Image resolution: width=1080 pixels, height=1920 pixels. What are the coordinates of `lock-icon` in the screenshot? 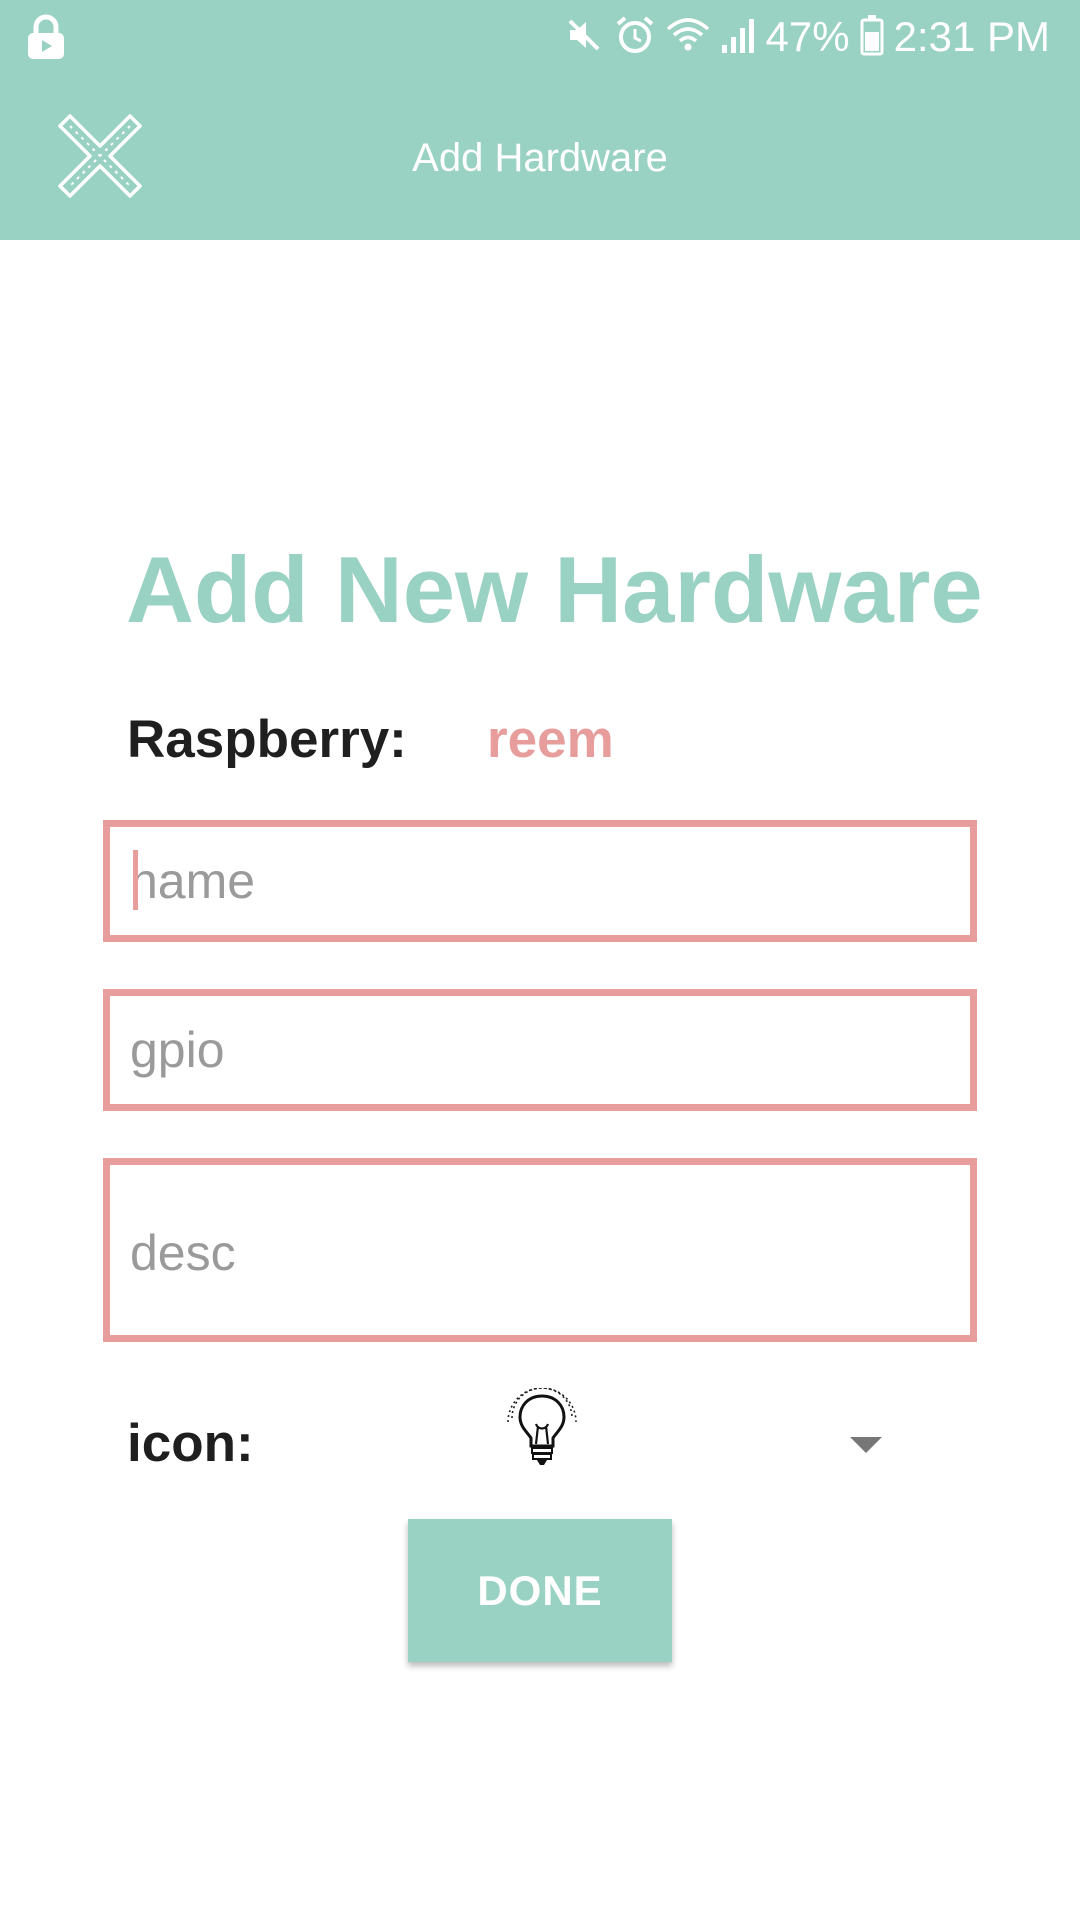 It's located at (46, 39).